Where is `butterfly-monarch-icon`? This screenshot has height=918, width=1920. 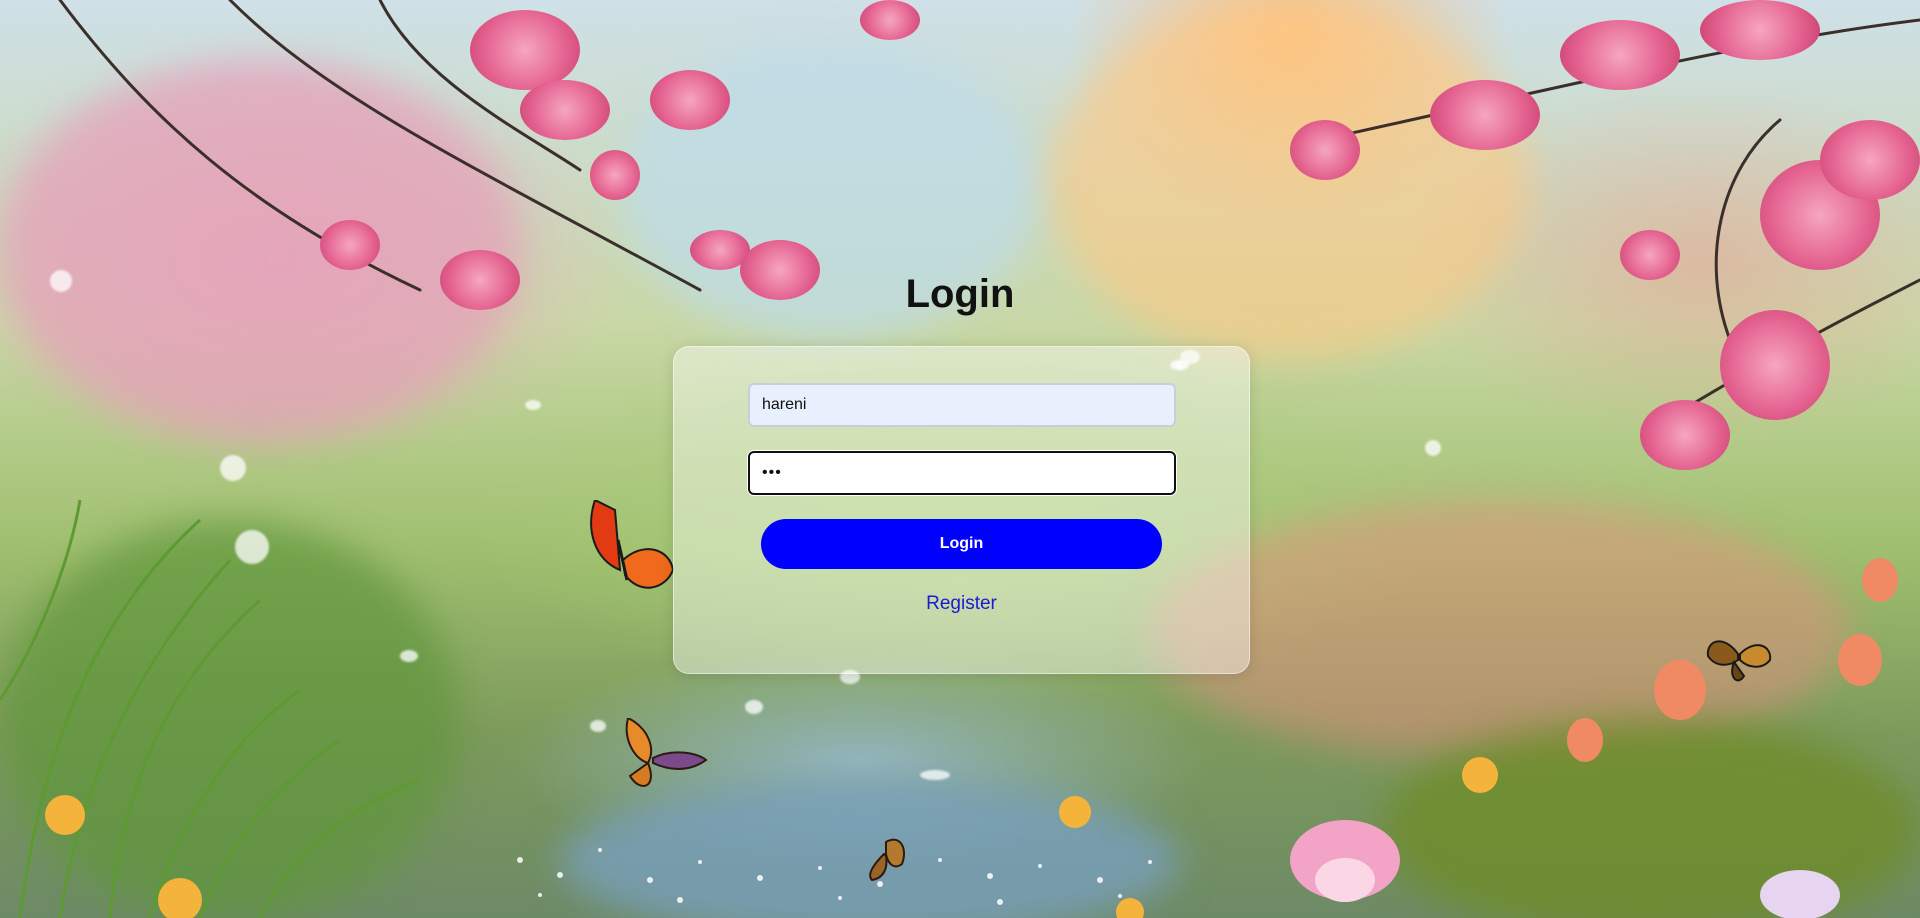 butterfly-monarch-icon is located at coordinates (1739, 661).